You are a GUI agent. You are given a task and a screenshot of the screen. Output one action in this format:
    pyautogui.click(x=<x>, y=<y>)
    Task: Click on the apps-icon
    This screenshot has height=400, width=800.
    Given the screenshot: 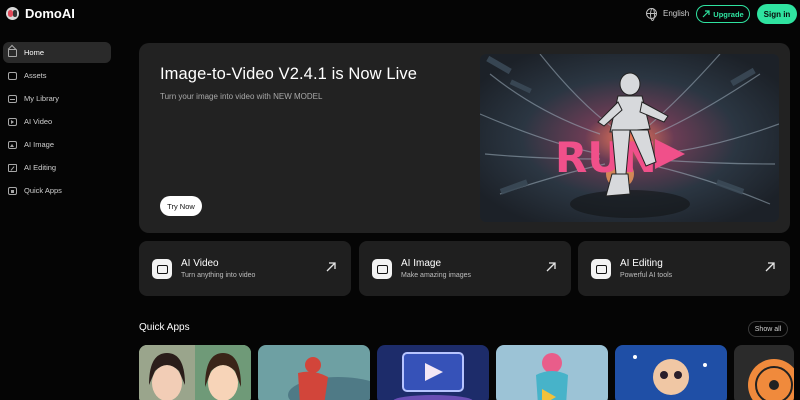 What is the action you would take?
    pyautogui.click(x=12, y=190)
    